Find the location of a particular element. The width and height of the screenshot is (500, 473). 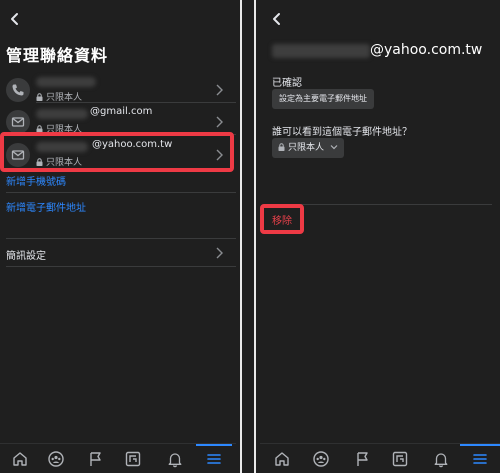

set-primary-email-button: 設定為主要電子郵件地址 is located at coordinates (323, 99).